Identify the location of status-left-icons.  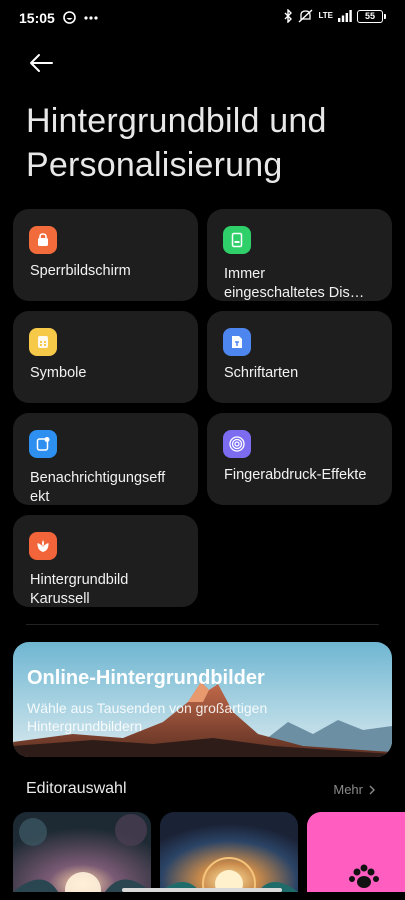
(80, 17).